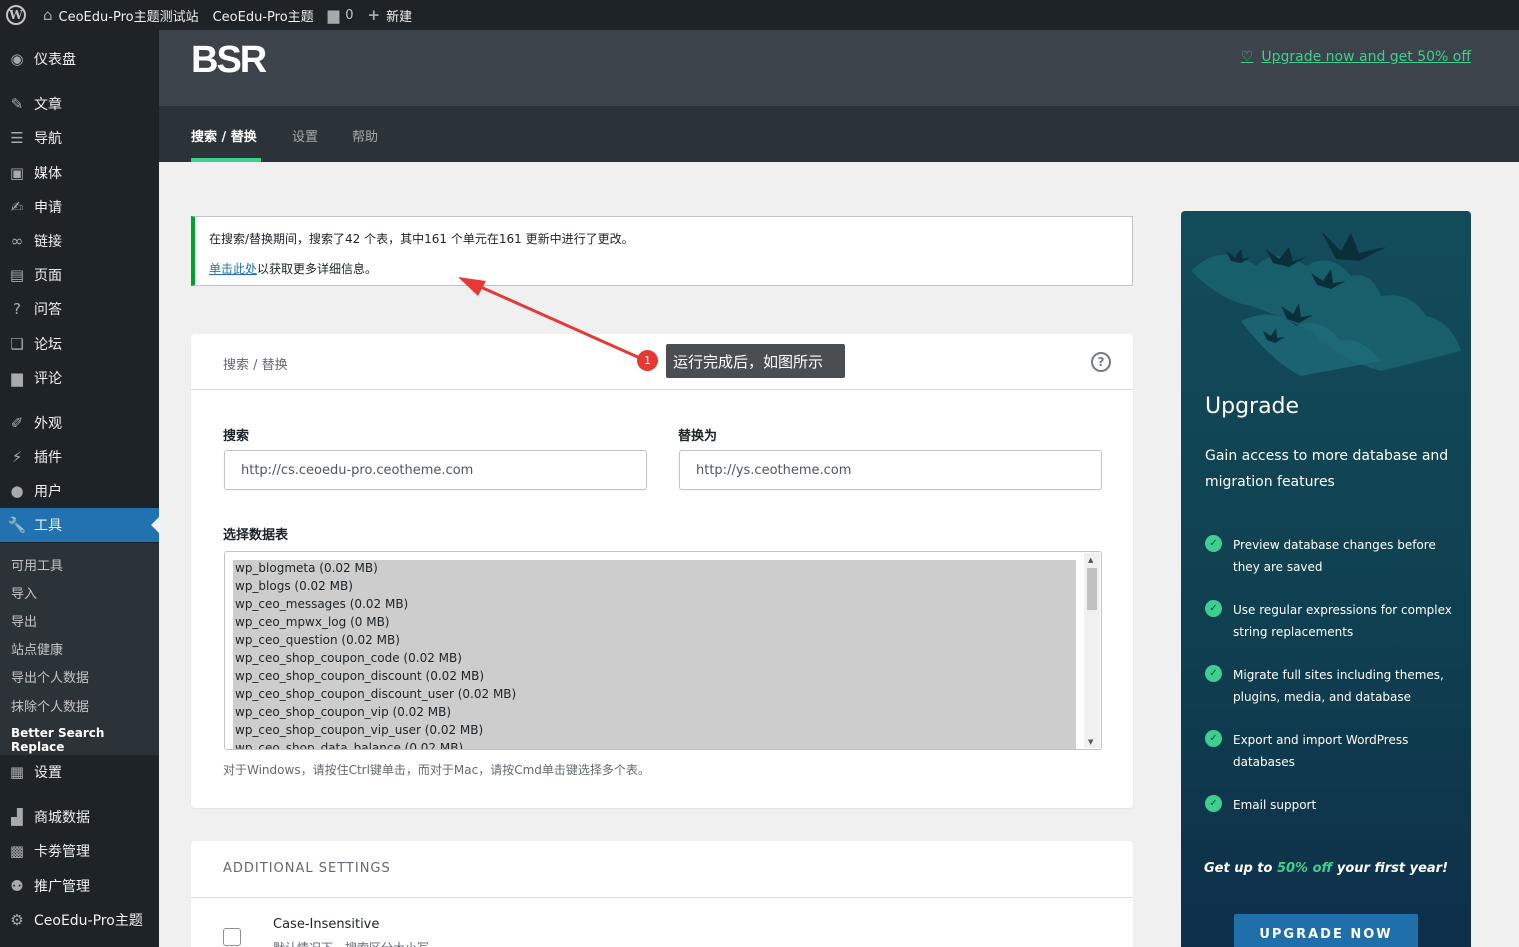  What do you see at coordinates (79, 423) in the screenshot?
I see `sidebar-item-appearance: ✐ 外观` at bounding box center [79, 423].